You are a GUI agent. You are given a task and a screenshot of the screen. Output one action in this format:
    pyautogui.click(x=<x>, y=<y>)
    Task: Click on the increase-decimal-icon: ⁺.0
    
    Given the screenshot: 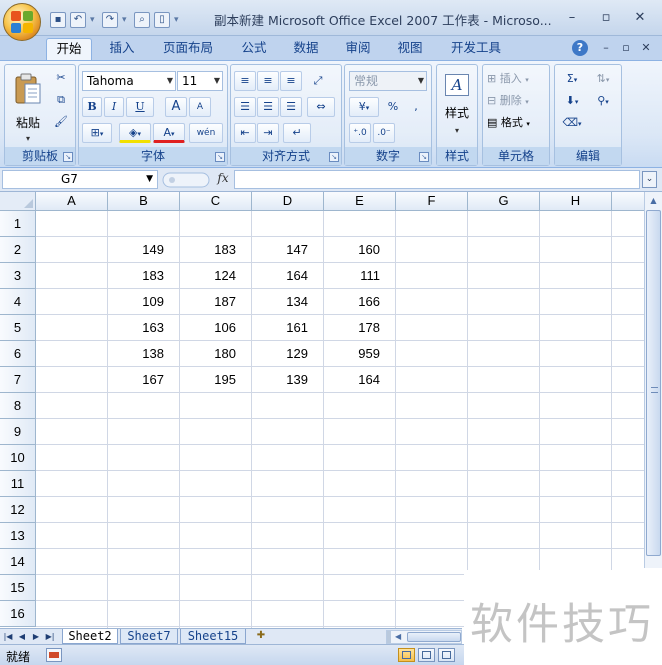 What is the action you would take?
    pyautogui.click(x=360, y=133)
    